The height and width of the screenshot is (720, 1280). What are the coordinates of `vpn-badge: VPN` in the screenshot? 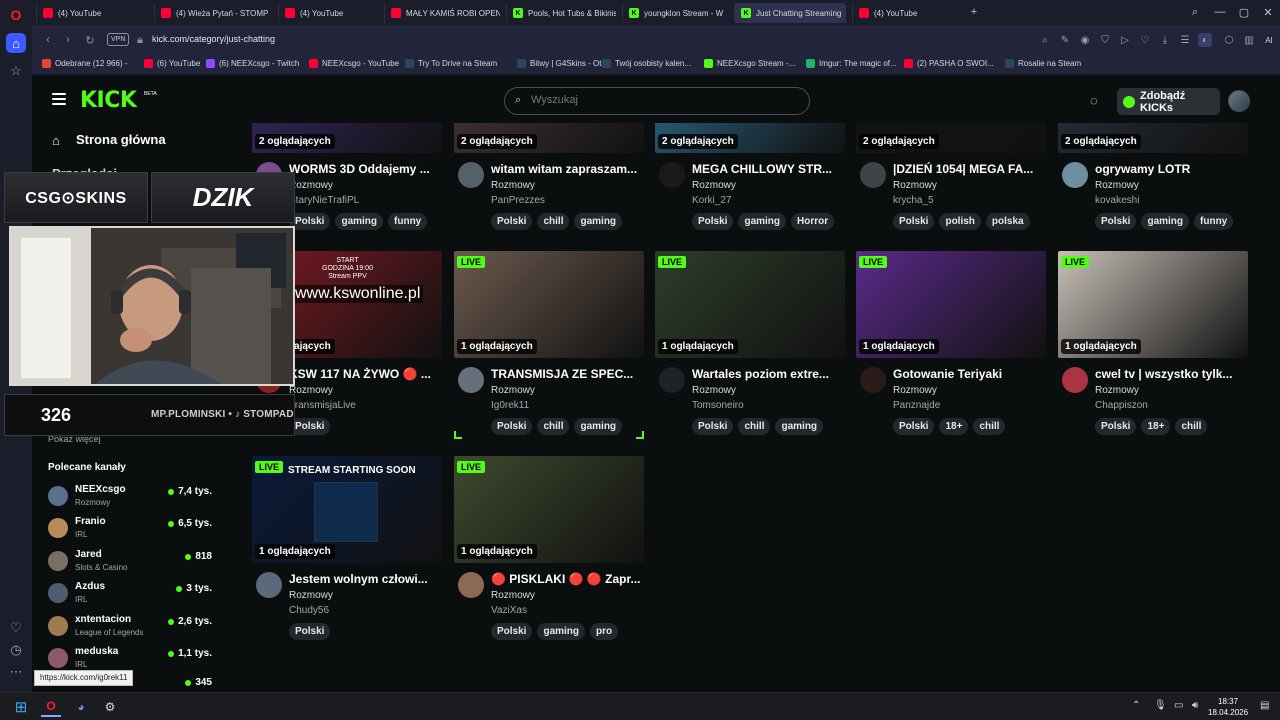 It's located at (118, 39).